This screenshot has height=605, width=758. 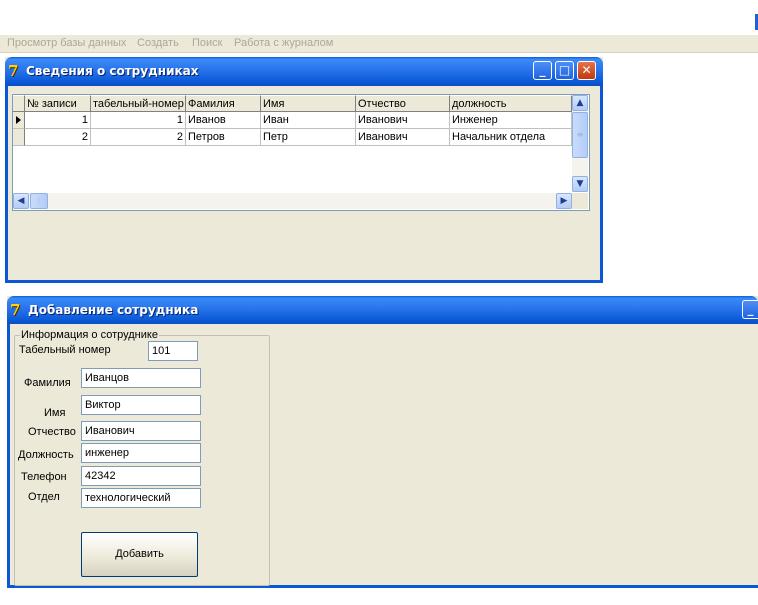 What do you see at coordinates (601, 184) in the screenshot?
I see `window-frame-right` at bounding box center [601, 184].